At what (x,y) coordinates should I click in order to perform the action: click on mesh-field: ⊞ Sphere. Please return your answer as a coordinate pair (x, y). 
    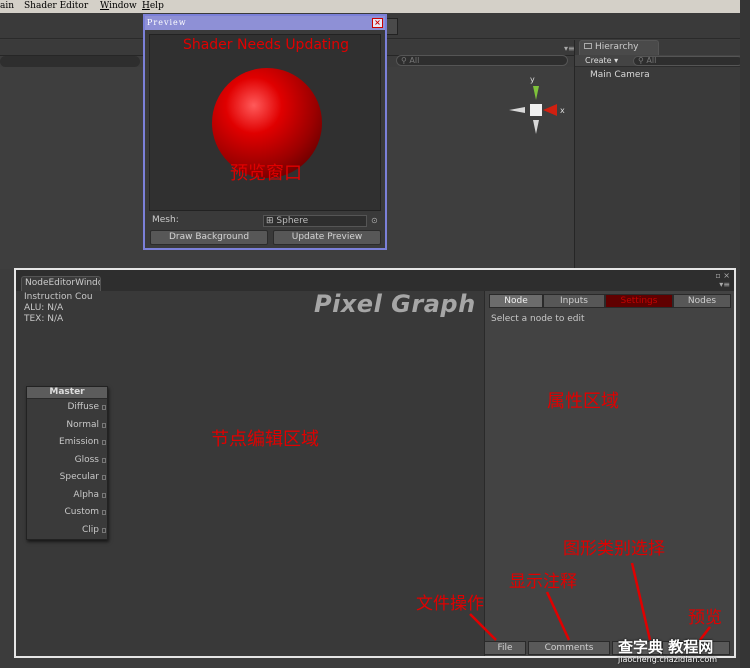
    Looking at the image, I should click on (315, 221).